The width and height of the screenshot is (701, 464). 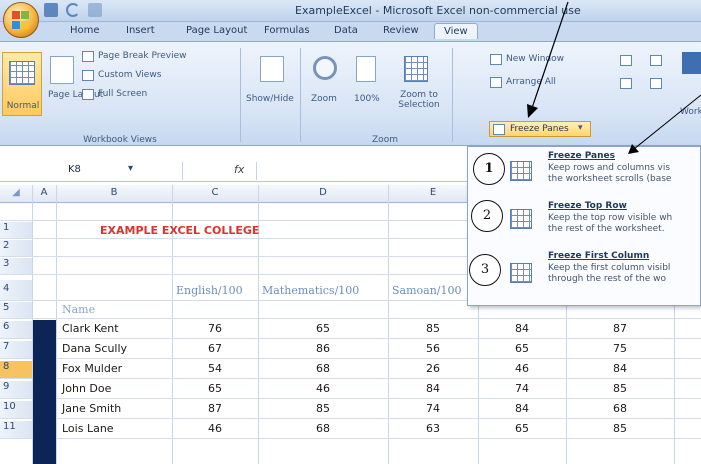 I want to click on office-button, so click(x=21, y=20).